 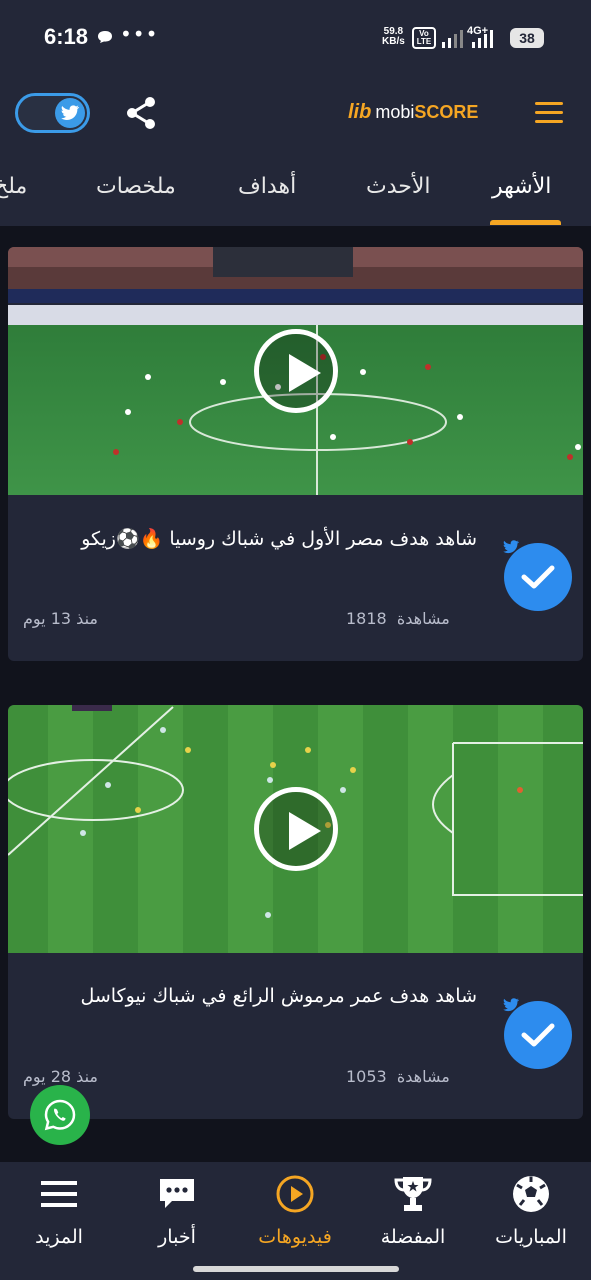 What do you see at coordinates (454, 40) in the screenshot?
I see `signal-icon` at bounding box center [454, 40].